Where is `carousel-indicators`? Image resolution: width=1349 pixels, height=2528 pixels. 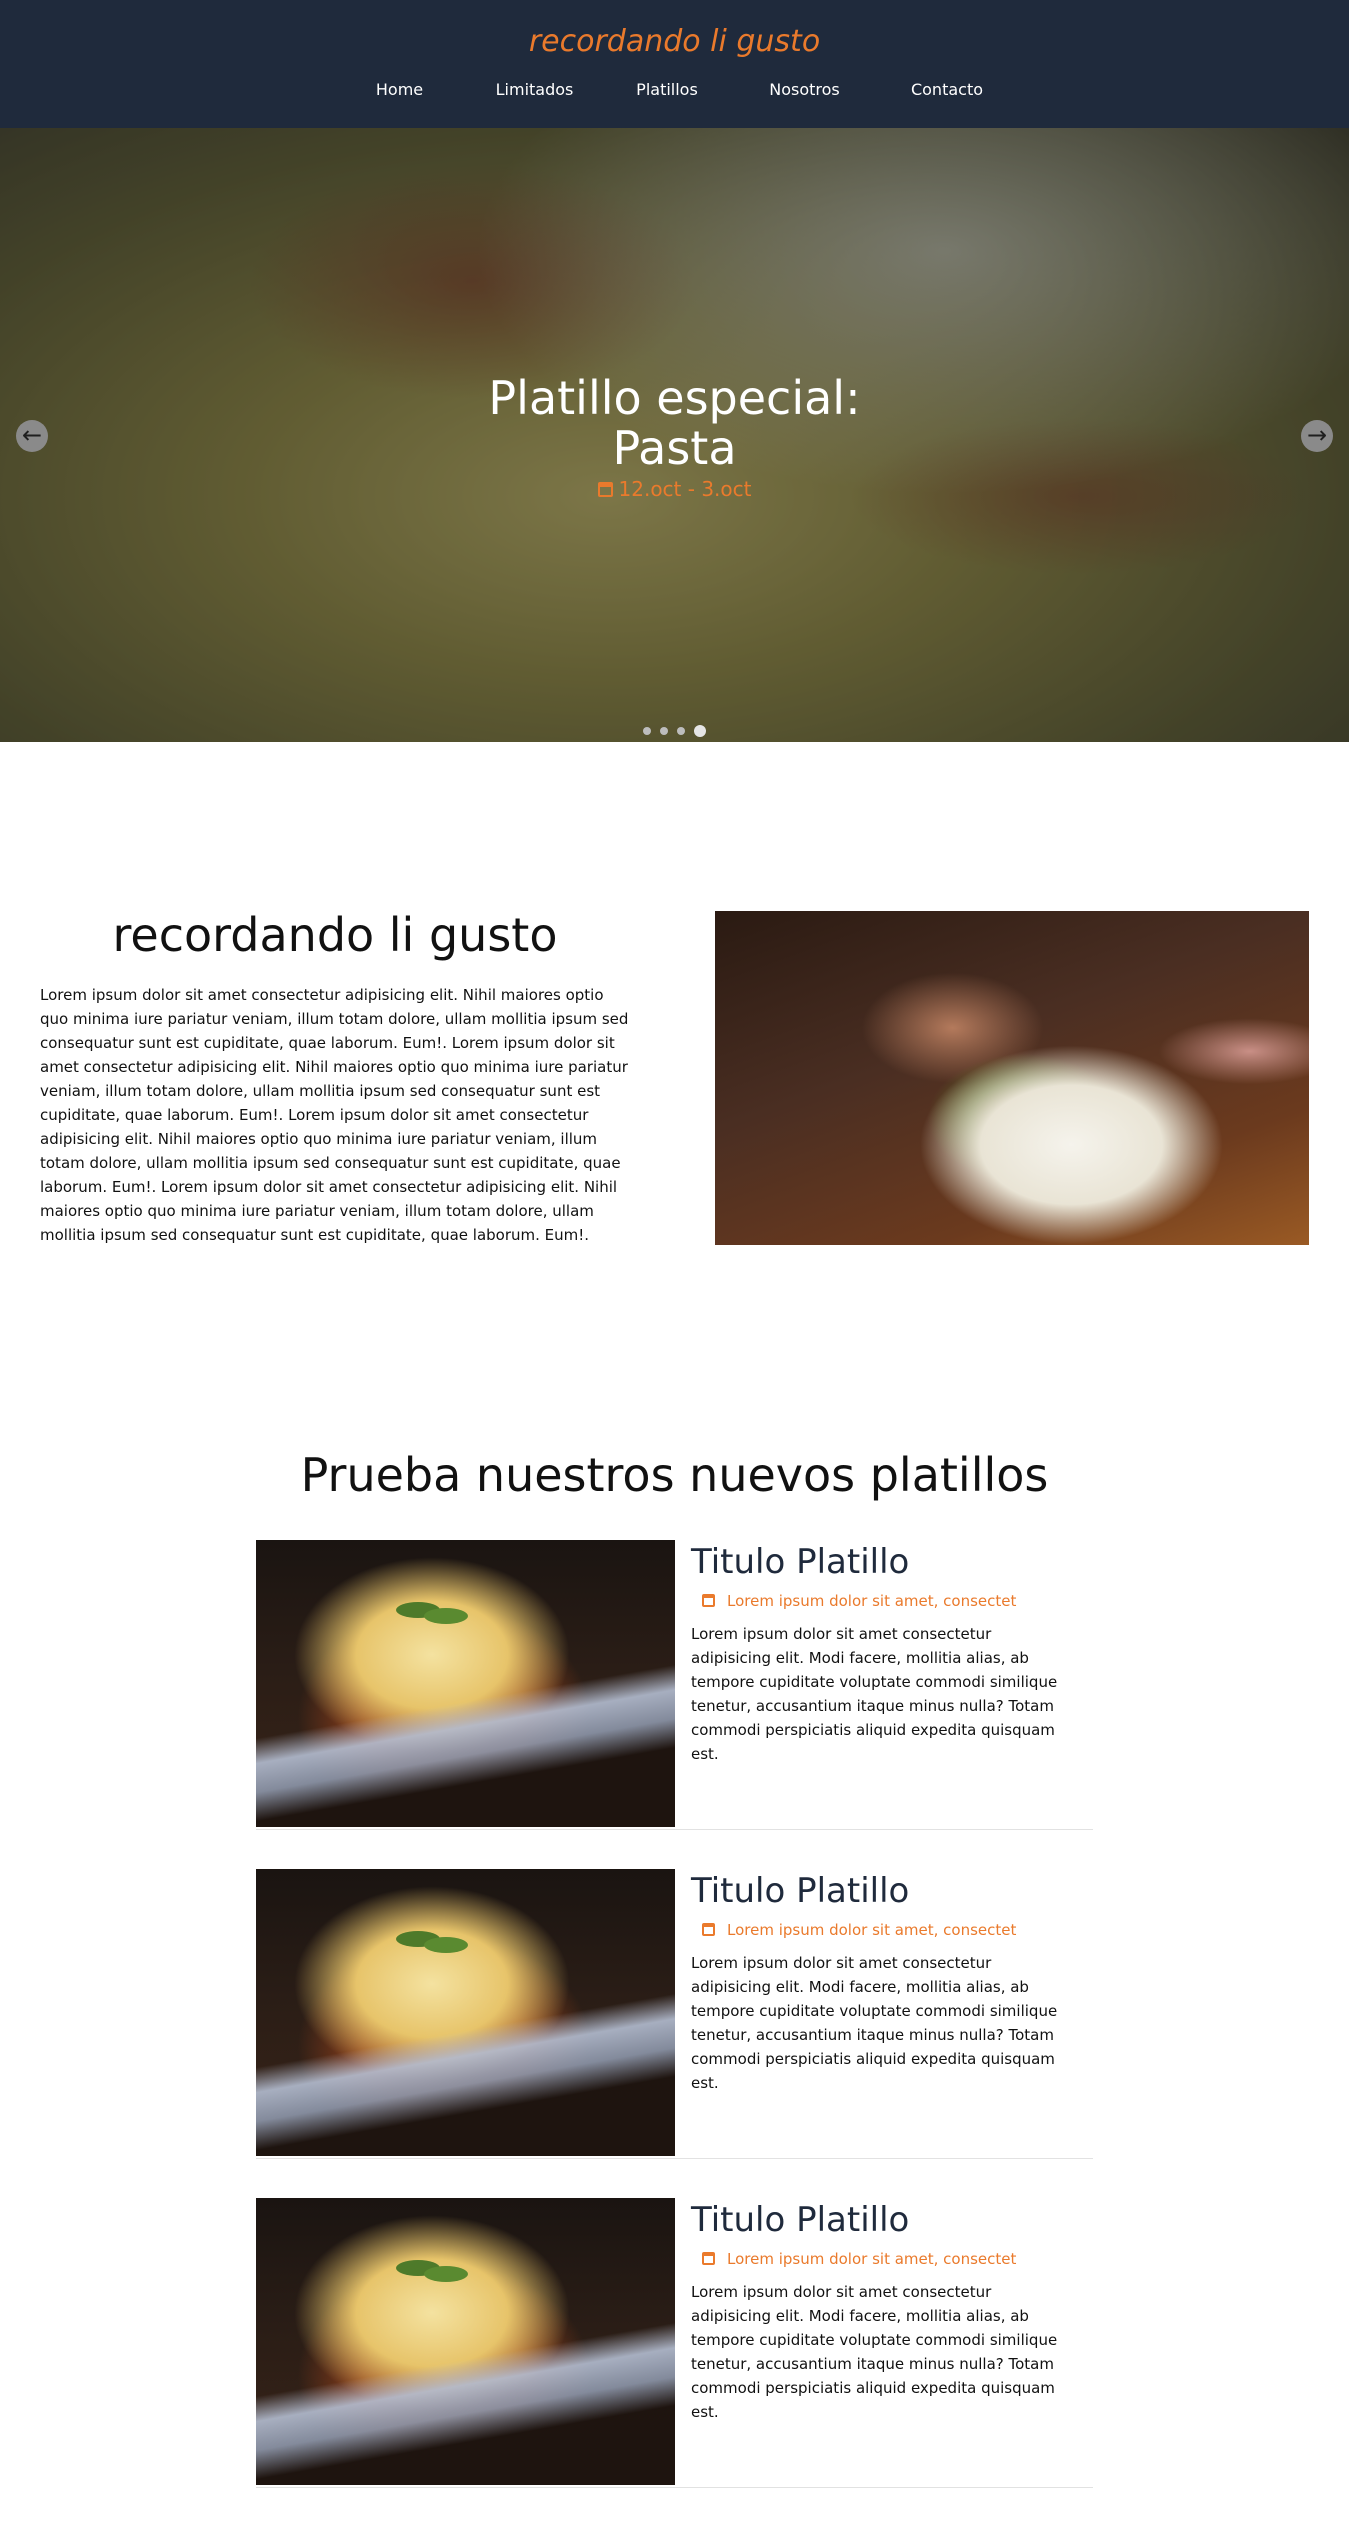 carousel-indicators is located at coordinates (674, 729).